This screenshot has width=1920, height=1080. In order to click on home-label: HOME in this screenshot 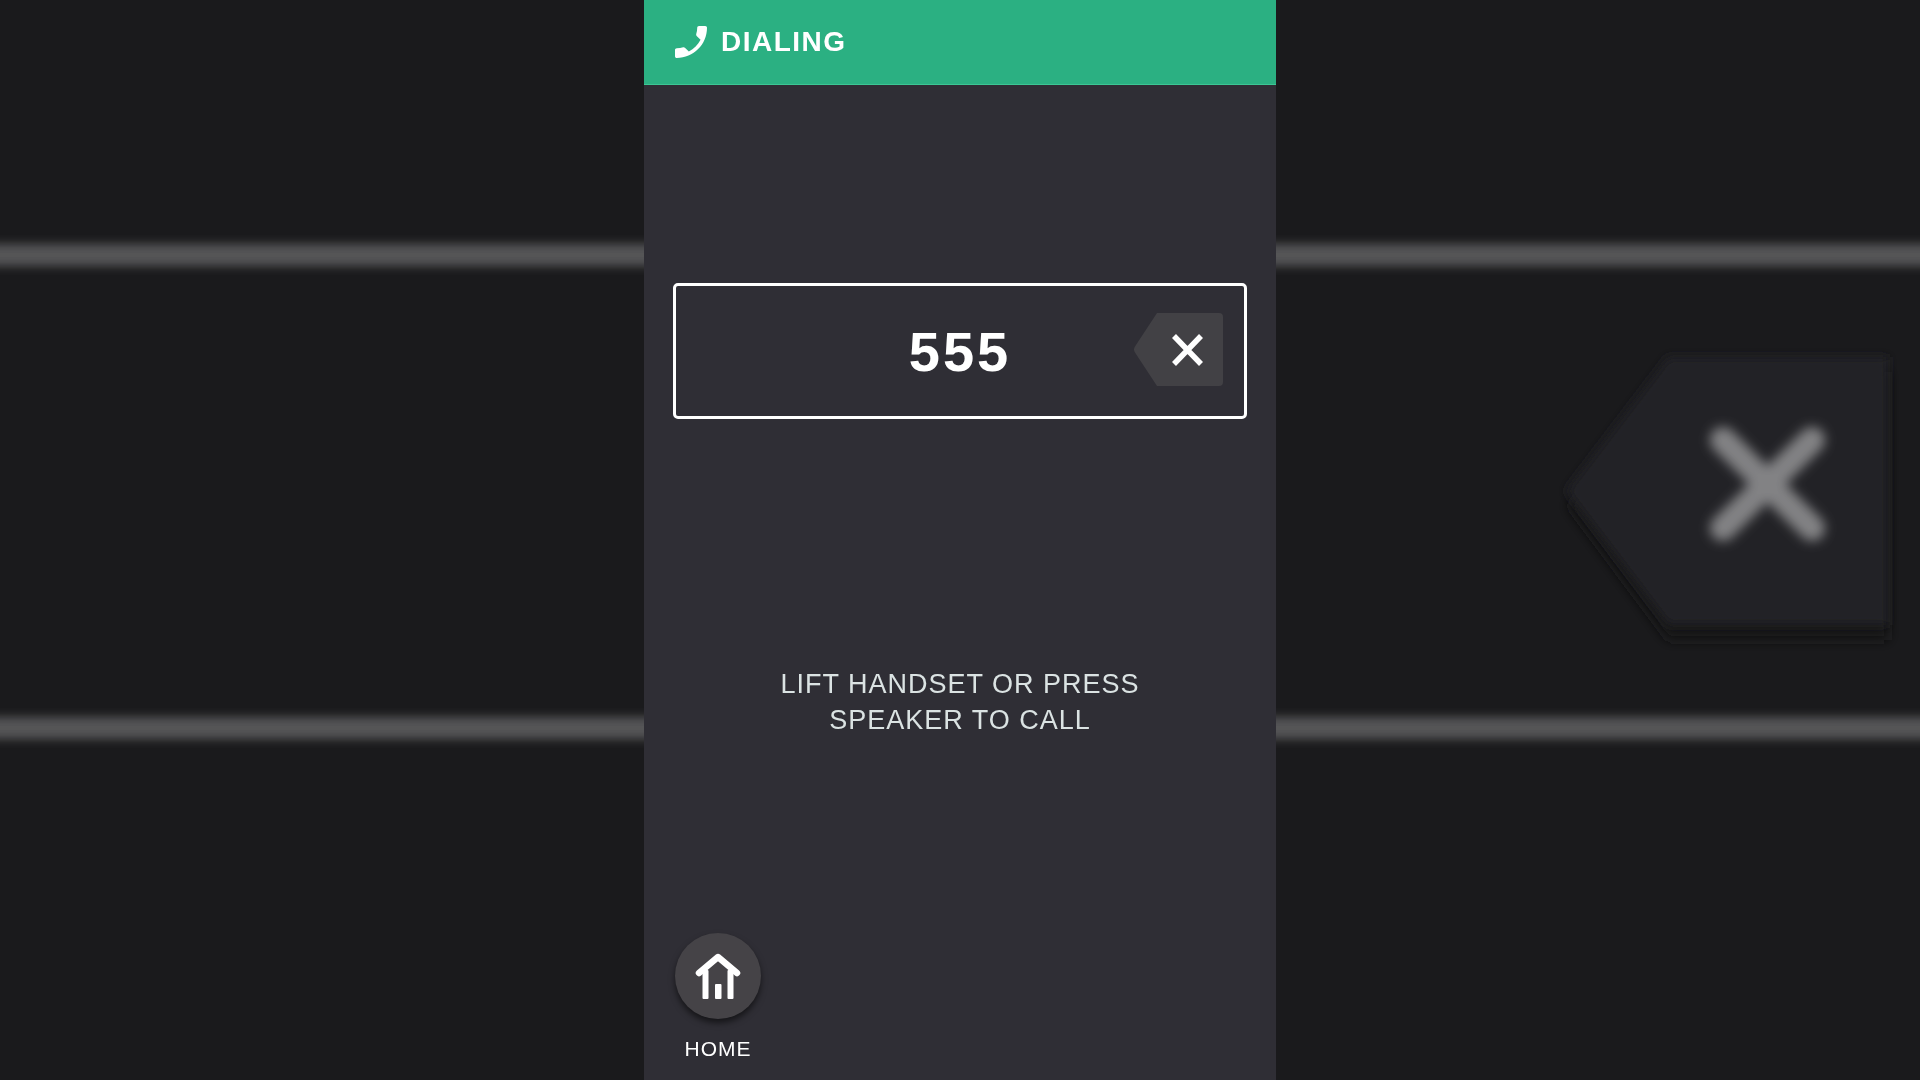, I will do `click(718, 1049)`.